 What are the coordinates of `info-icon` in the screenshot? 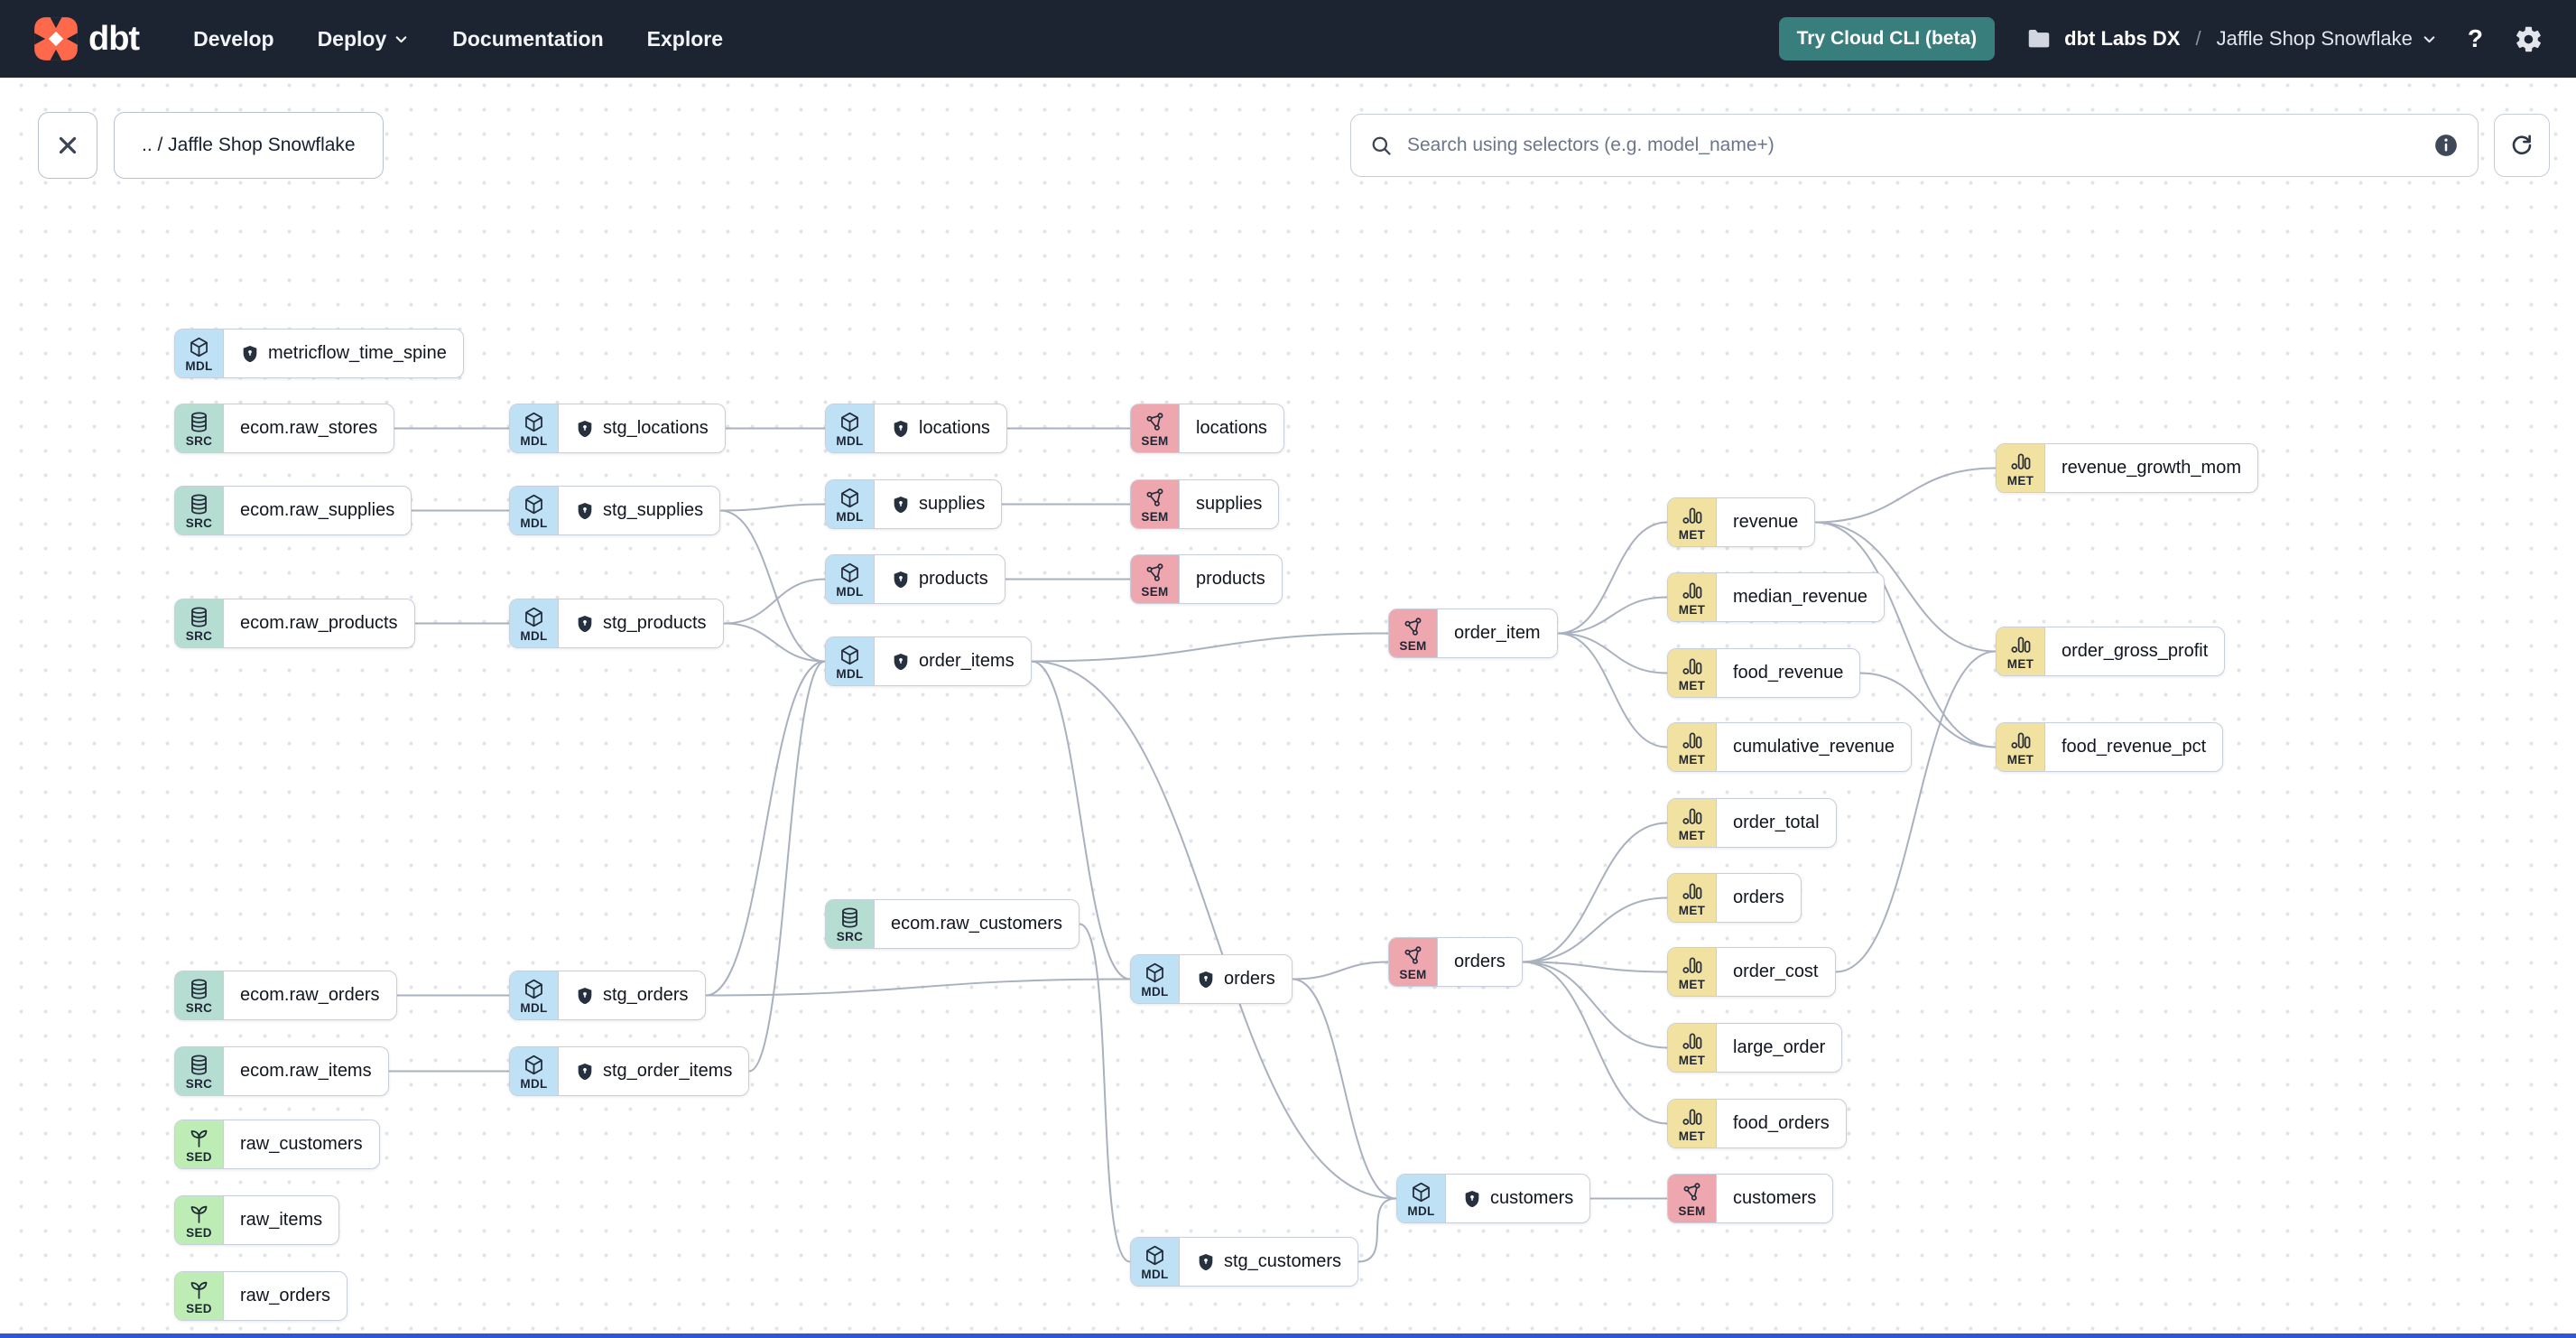 It's located at (2446, 145).